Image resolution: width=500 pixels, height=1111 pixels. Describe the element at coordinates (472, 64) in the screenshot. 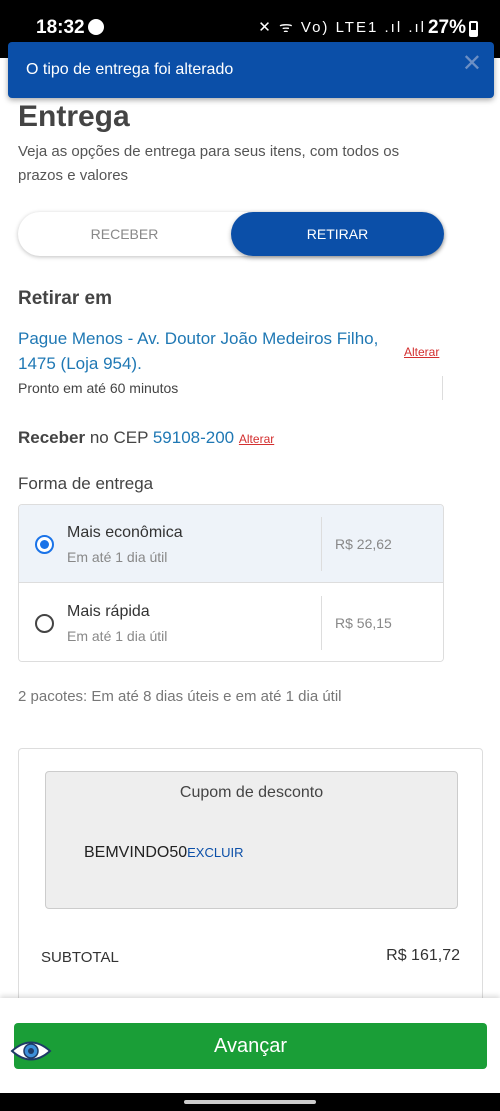

I see `close-icon: ✕` at that location.